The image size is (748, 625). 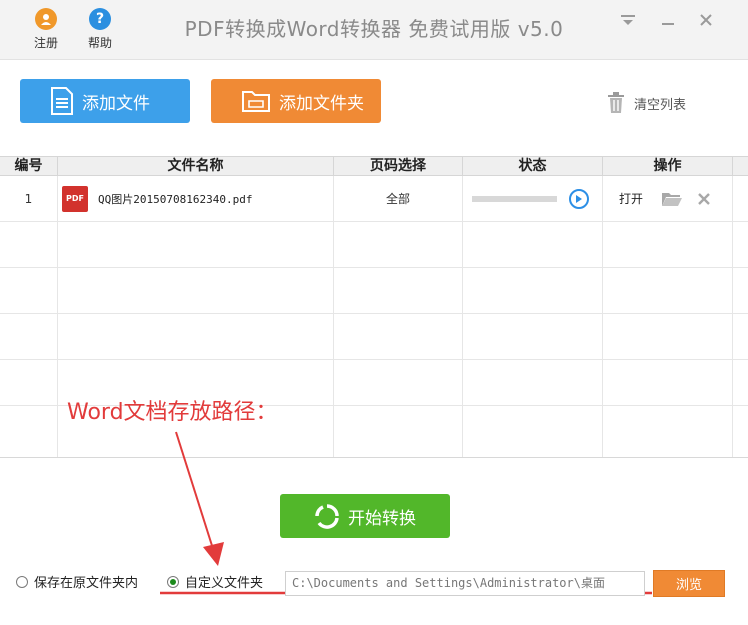 I want to click on row-index: 1, so click(x=29, y=198).